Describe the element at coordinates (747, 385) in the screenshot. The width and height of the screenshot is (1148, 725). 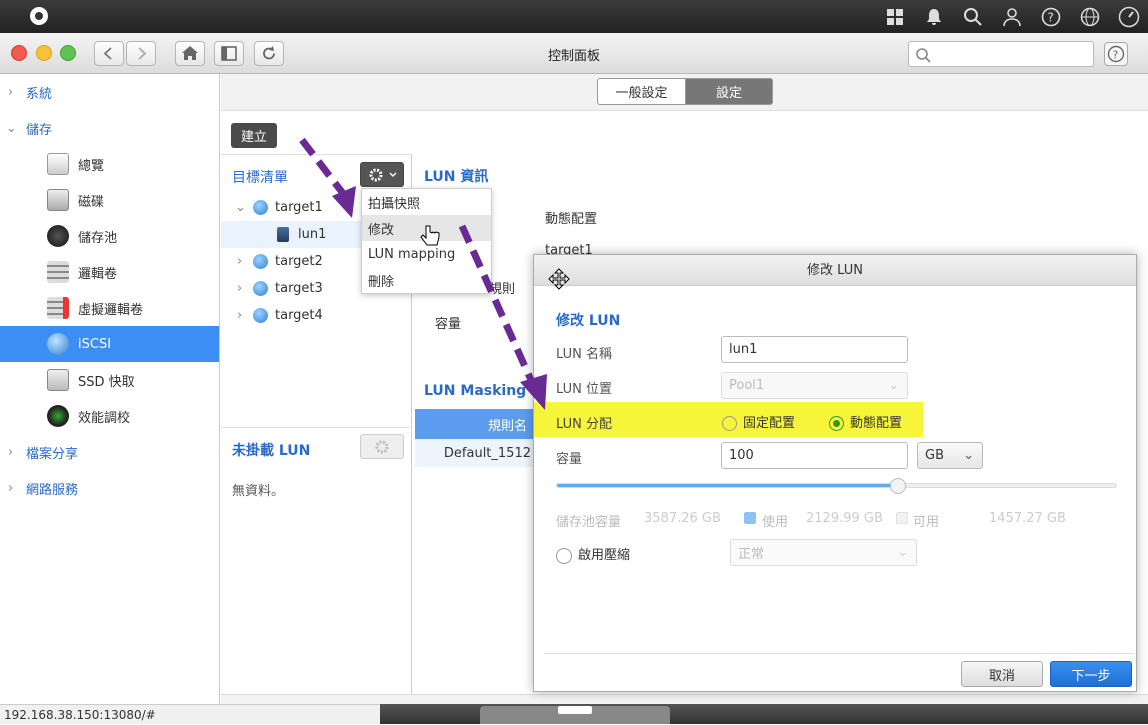
I see `lun-location-value: Pool1` at that location.